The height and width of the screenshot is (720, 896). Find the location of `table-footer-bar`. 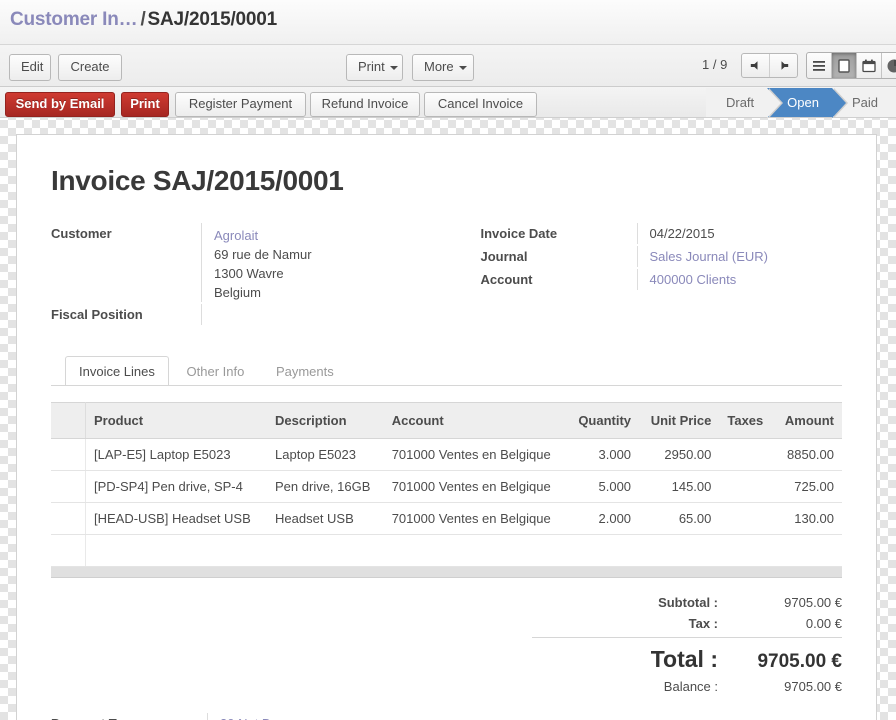

table-footer-bar is located at coordinates (446, 572).